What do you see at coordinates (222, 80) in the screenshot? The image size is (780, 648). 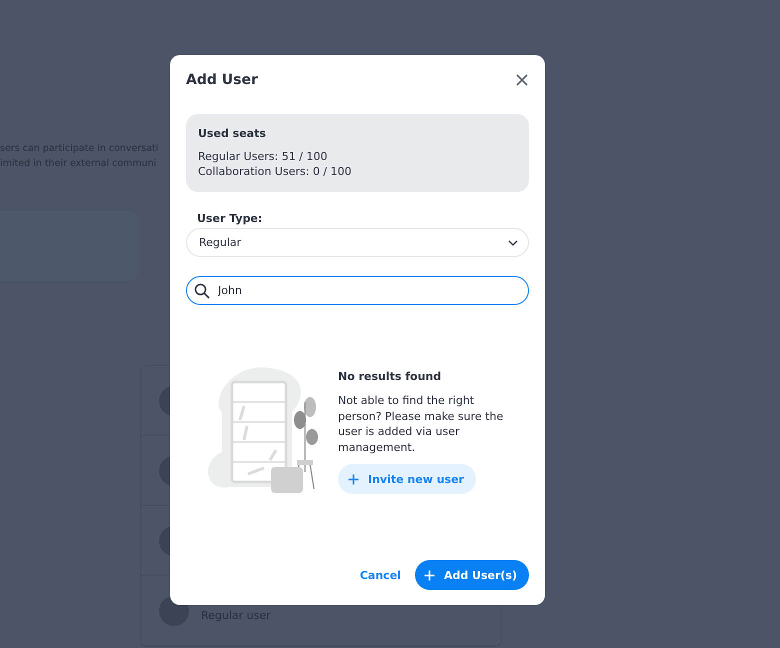 I see `dialog-title: Add User` at bounding box center [222, 80].